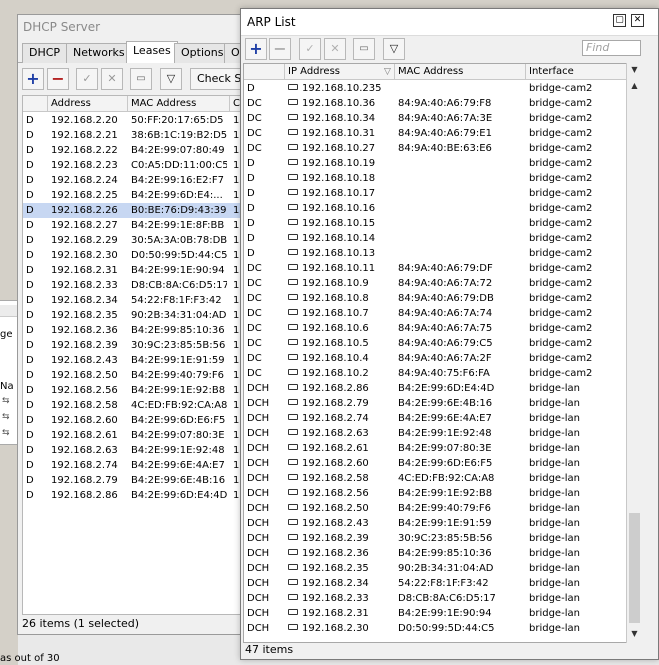  I want to click on table-row: D 192.168.2.61 B4:2E:99:07:80:3E 1, so click(145, 435).